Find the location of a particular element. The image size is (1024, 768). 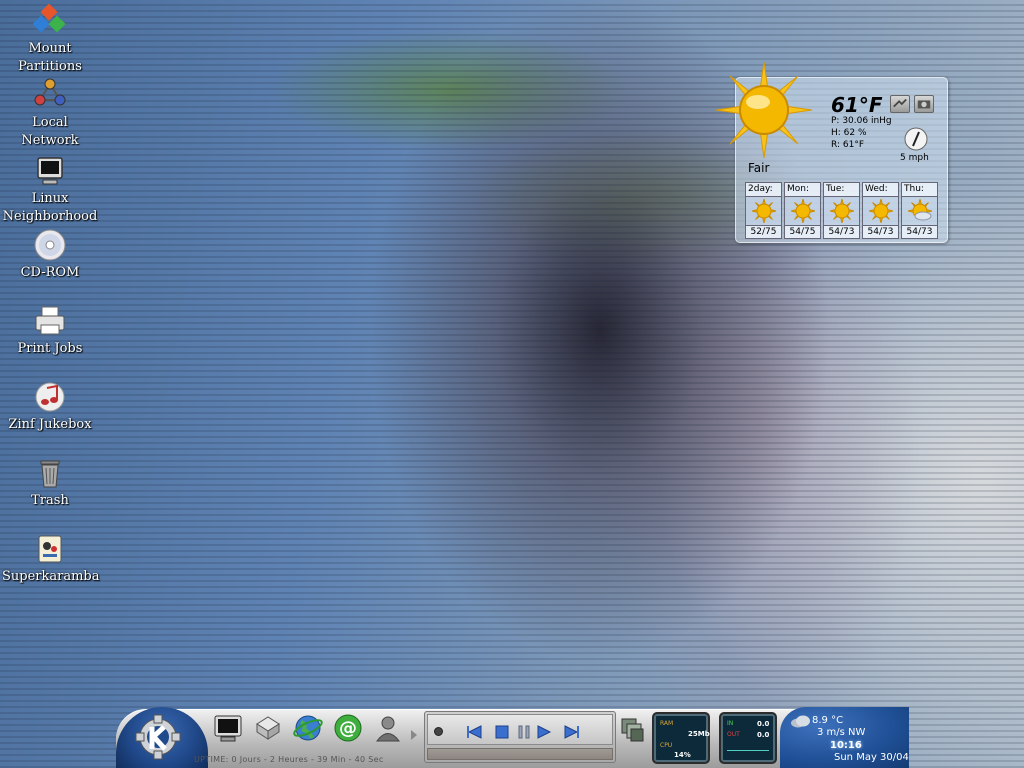

desktop-icon-label: Print Jobs is located at coordinates (50, 348).